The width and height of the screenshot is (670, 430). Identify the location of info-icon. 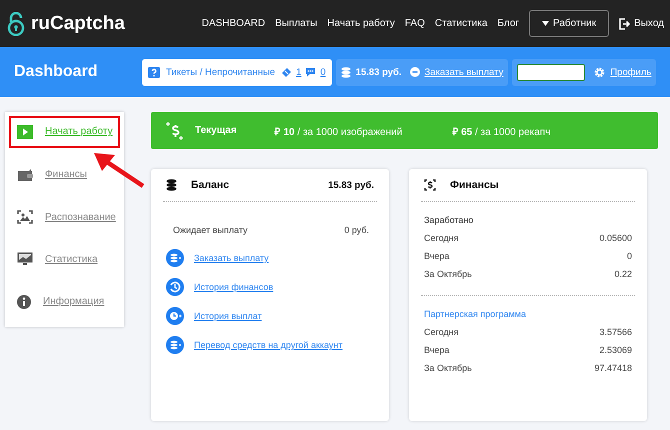
(24, 301).